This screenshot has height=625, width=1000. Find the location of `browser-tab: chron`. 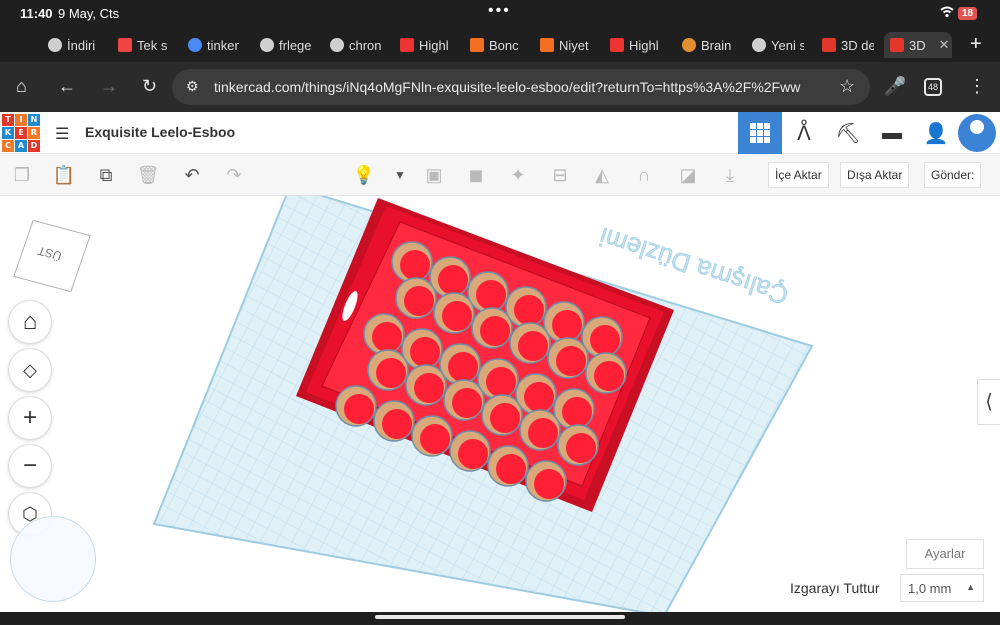

browser-tab: chron is located at coordinates (356, 45).